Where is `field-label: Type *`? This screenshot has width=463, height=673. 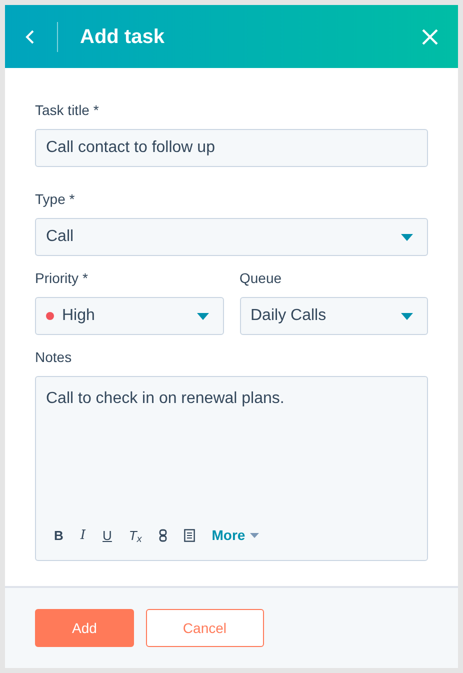
field-label: Type * is located at coordinates (55, 199).